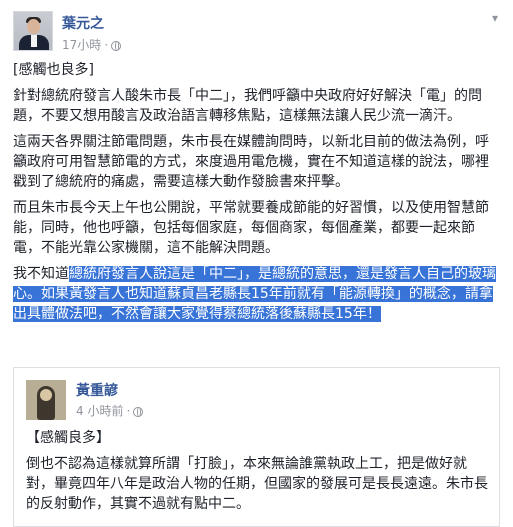 This screenshot has width=513, height=527. I want to click on shared-post-paragraph: 【感觸良多】, so click(68, 438).